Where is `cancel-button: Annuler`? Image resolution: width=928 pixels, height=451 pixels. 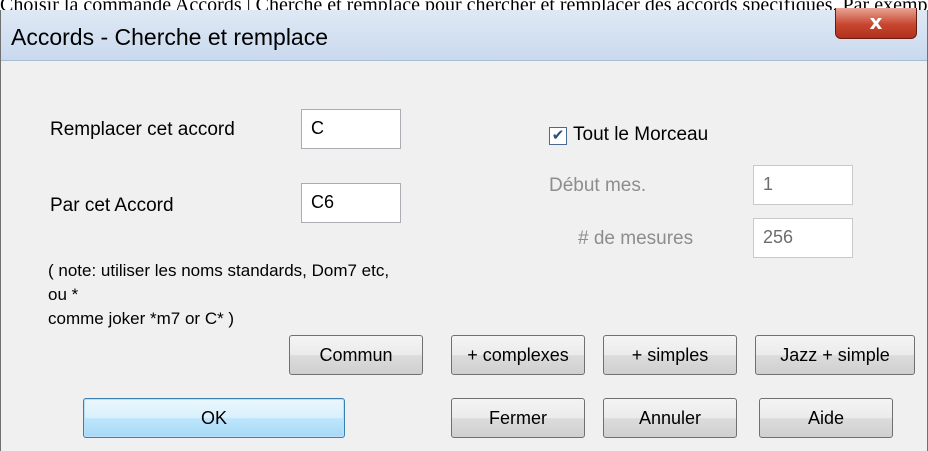 cancel-button: Annuler is located at coordinates (670, 418).